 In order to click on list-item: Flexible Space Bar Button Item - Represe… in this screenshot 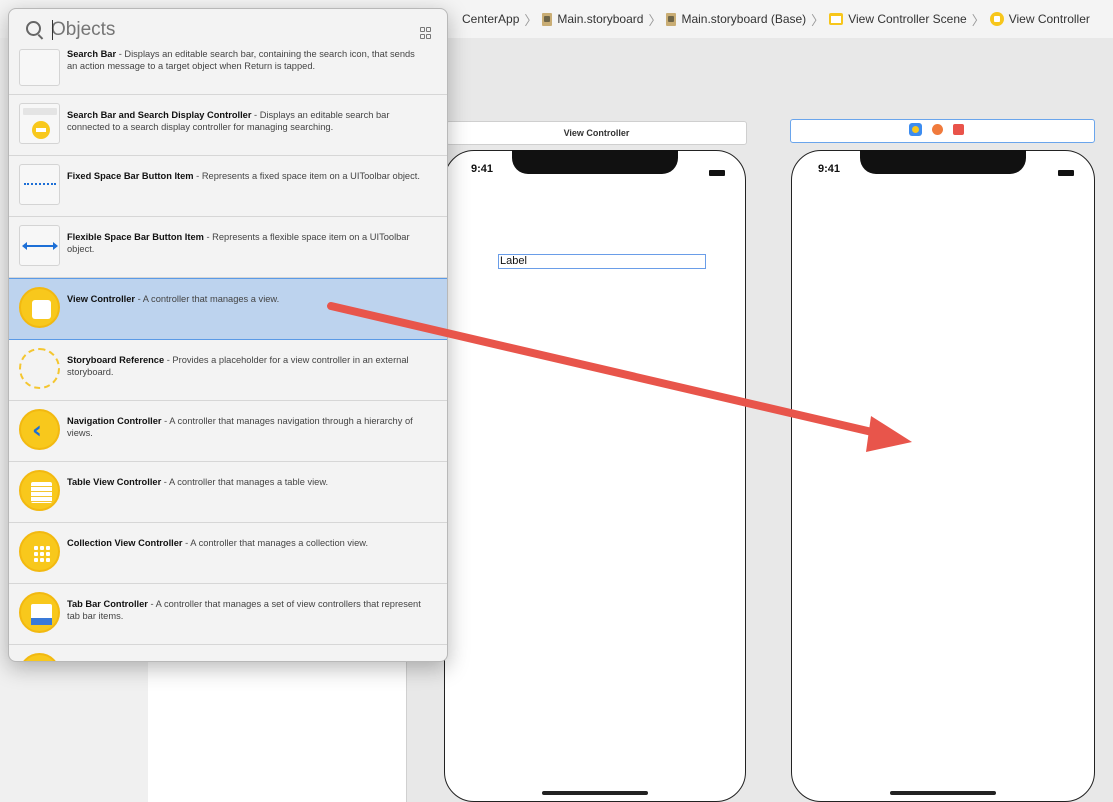, I will do `click(228, 247)`.